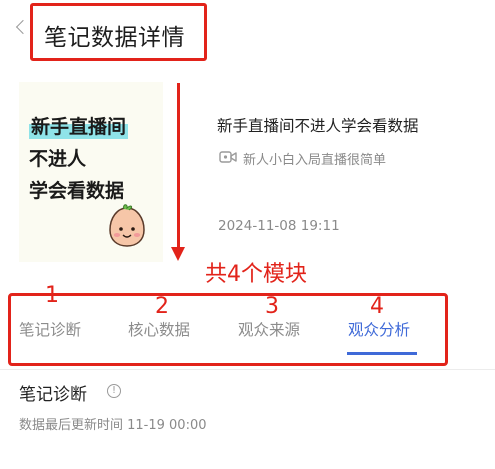  Describe the element at coordinates (318, 126) in the screenshot. I see `note-title: 新手直播间不进人学会看数据` at that location.